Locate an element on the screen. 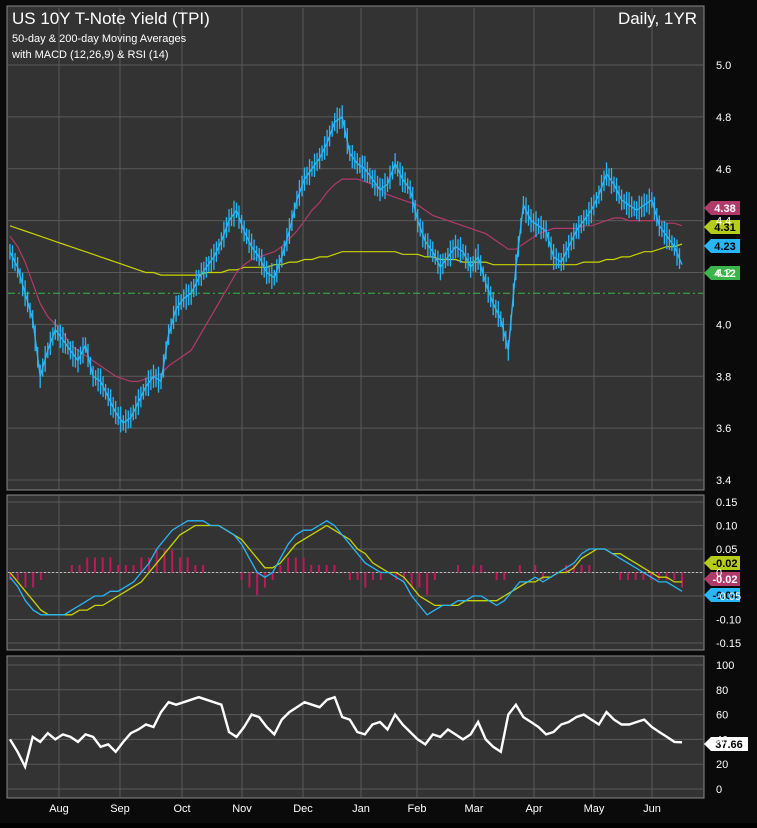 The height and width of the screenshot is (828, 757). x-tick-jun: Jun is located at coordinates (652, 809).